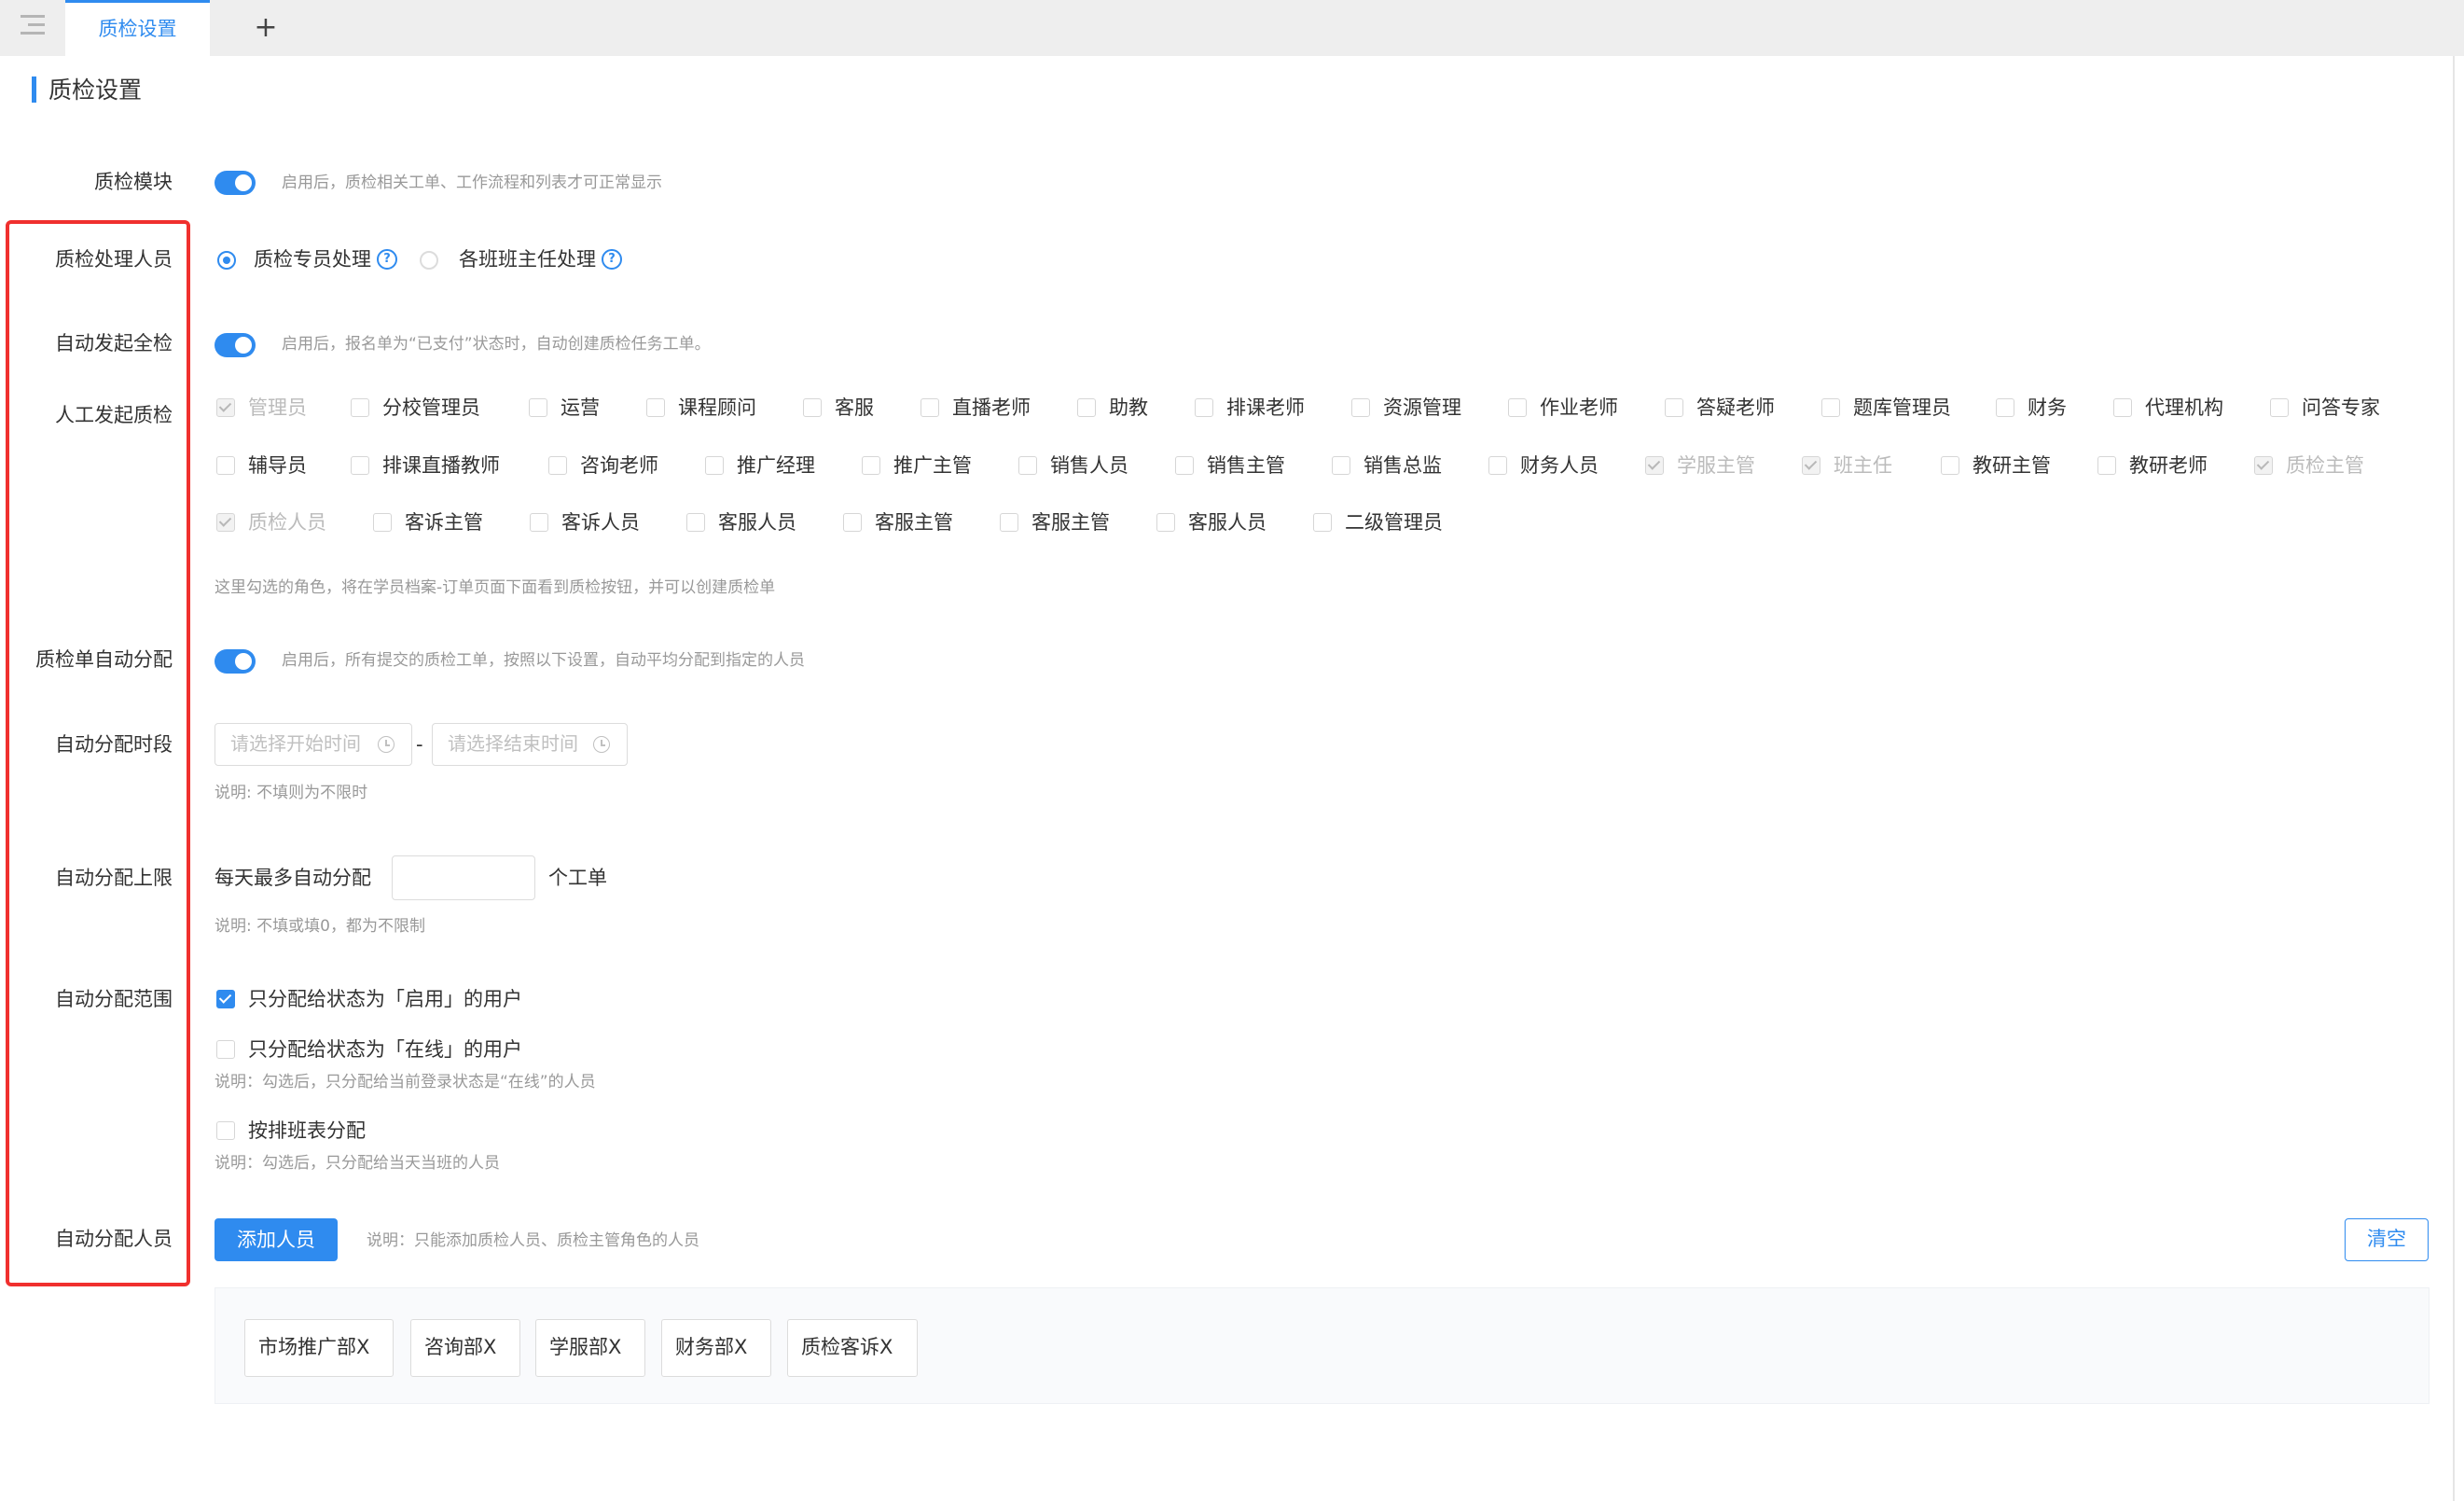 This screenshot has width=2464, height=1501. Describe the element at coordinates (95, 90) in the screenshot. I see `page-title: 质检设置` at that location.